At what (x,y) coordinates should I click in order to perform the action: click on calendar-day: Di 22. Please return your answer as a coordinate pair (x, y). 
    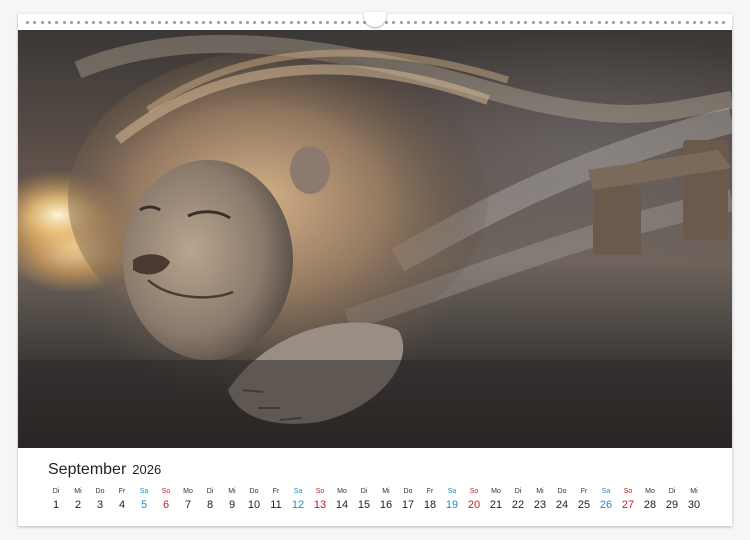
    Looking at the image, I should click on (518, 499).